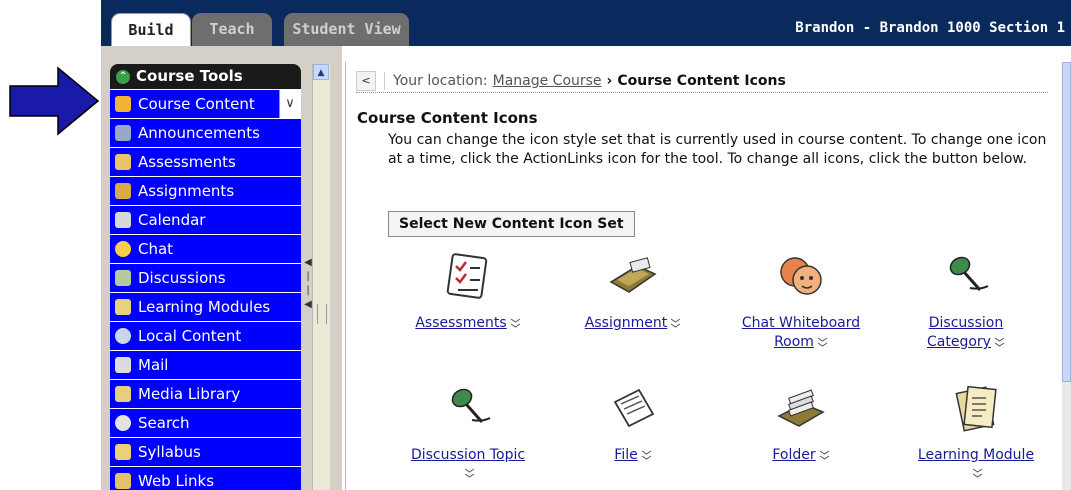 The width and height of the screenshot is (1071, 490). I want to click on folder-icon, so click(801, 408).